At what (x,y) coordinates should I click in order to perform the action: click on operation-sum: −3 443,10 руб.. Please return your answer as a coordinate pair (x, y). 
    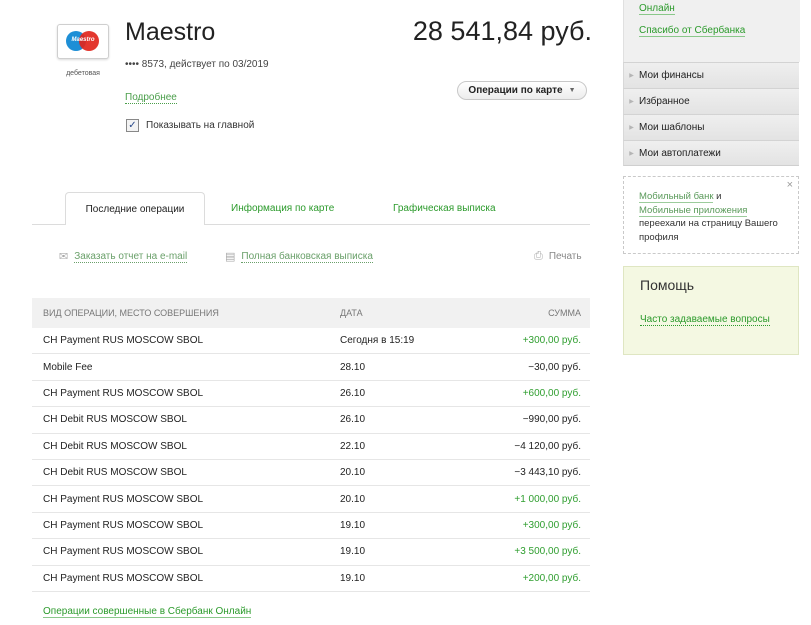
    Looking at the image, I should click on (547, 473).